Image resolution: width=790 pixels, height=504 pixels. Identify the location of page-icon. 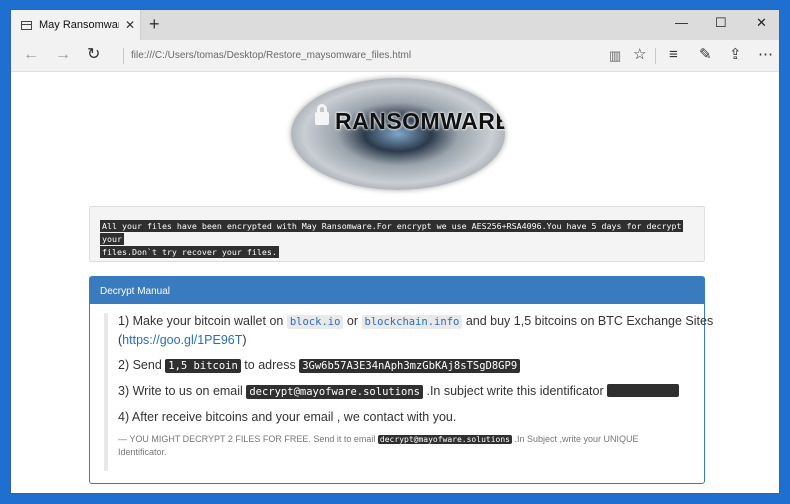
(26, 25).